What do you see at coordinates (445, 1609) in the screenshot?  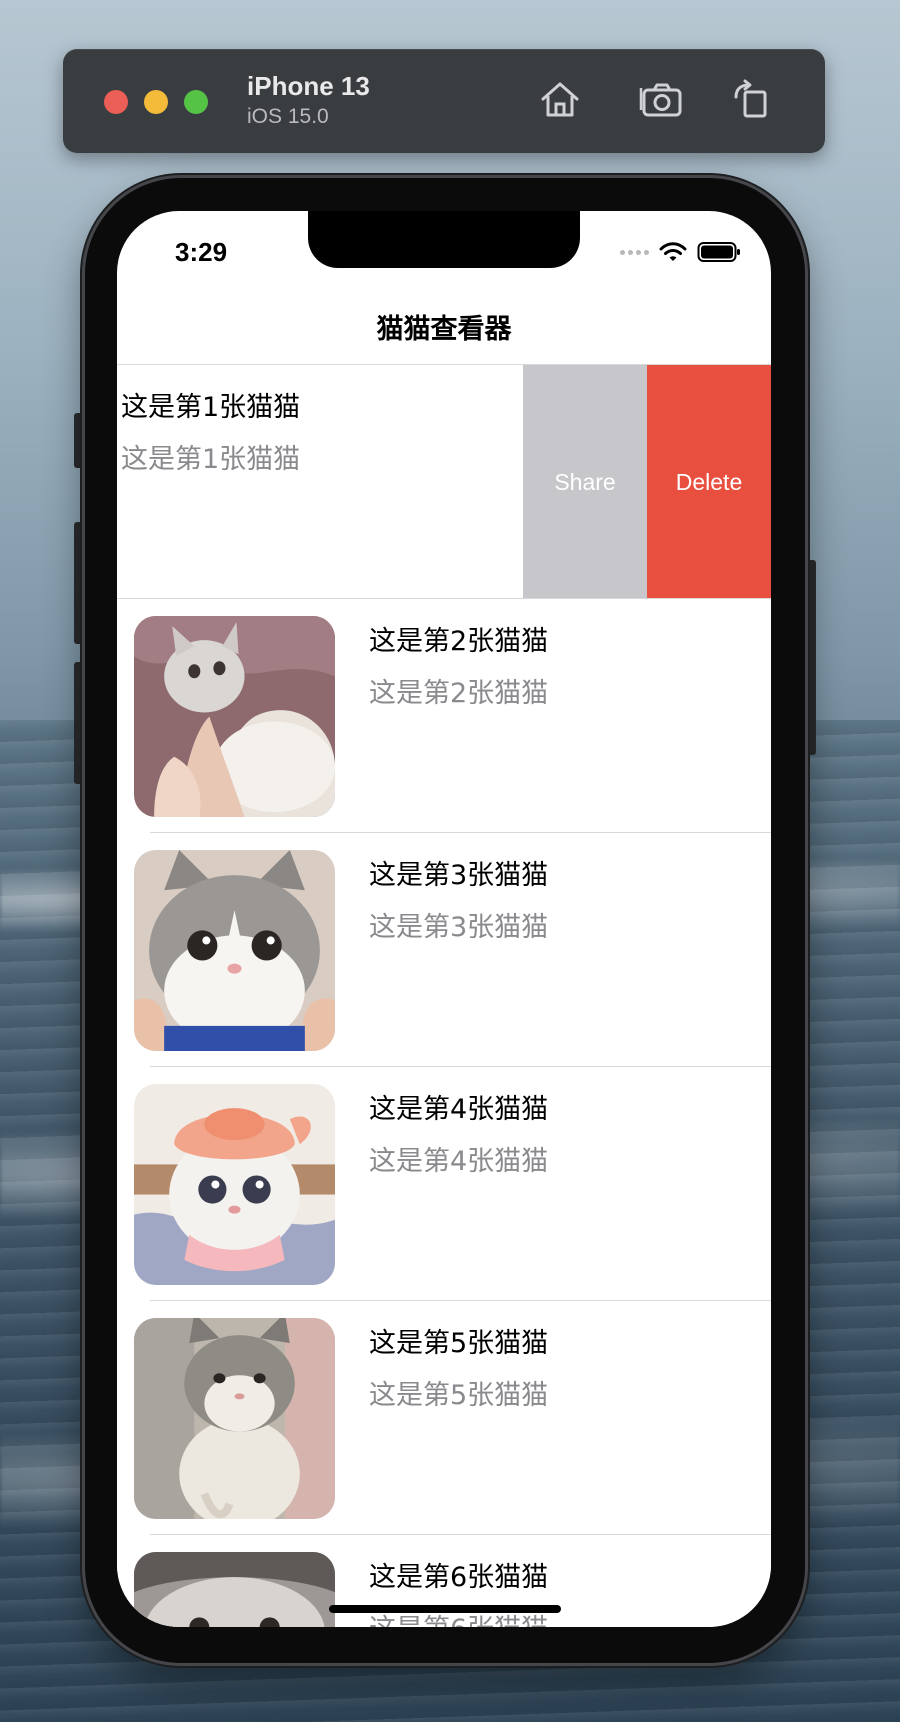 I see `home-indicator` at bounding box center [445, 1609].